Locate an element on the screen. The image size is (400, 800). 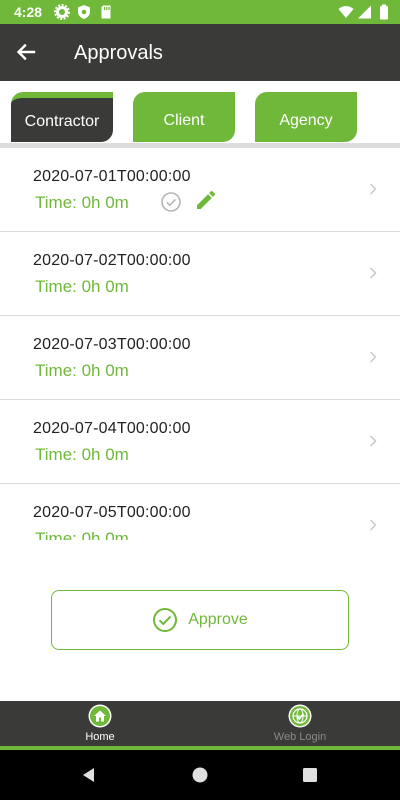
status-bar: 4:28 is located at coordinates (200, 12).